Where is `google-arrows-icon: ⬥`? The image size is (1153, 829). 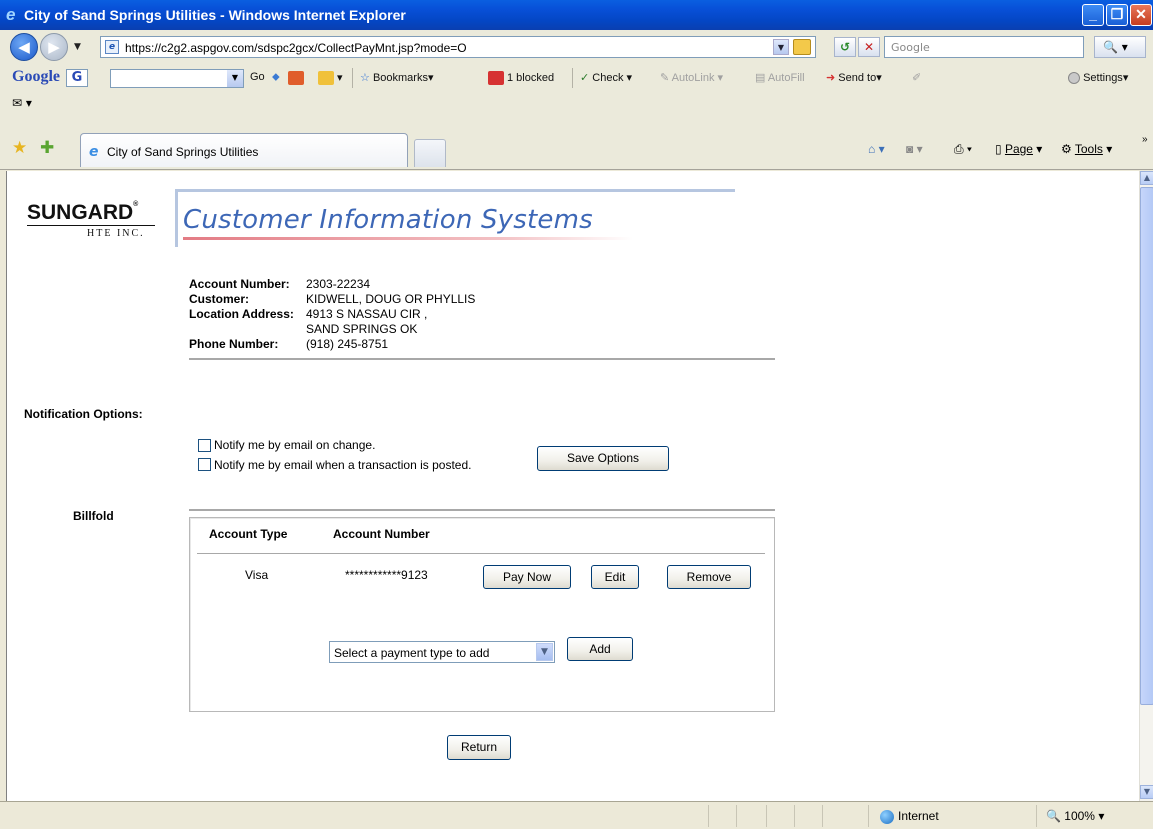
google-arrows-icon: ⬥ is located at coordinates (276, 77).